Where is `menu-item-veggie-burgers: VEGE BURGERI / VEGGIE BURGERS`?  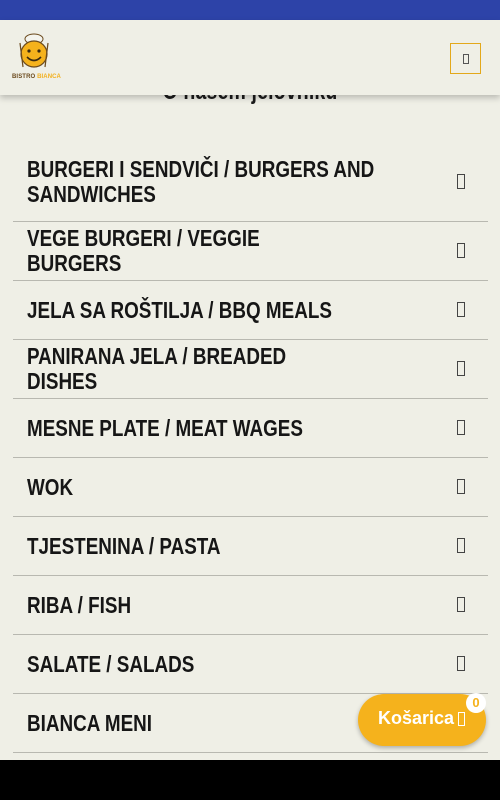 menu-item-veggie-burgers: VEGE BURGERI / VEGGIE BURGERS is located at coordinates (250, 251).